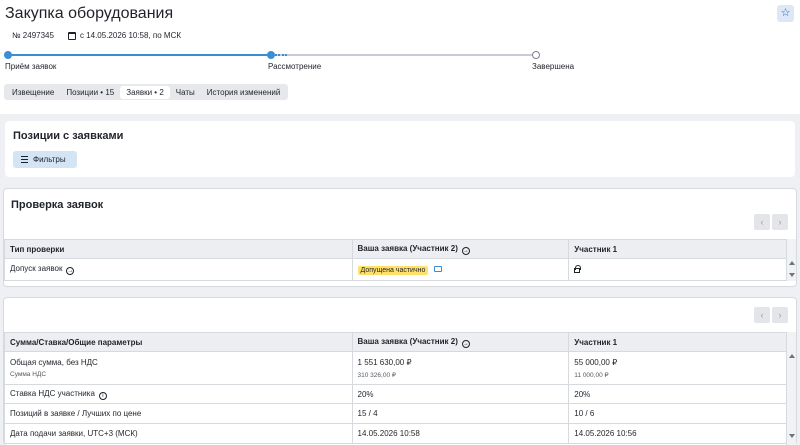  What do you see at coordinates (596, 362) in the screenshot?
I see `participant-total: 55 000,00 ₽` at bounding box center [596, 362].